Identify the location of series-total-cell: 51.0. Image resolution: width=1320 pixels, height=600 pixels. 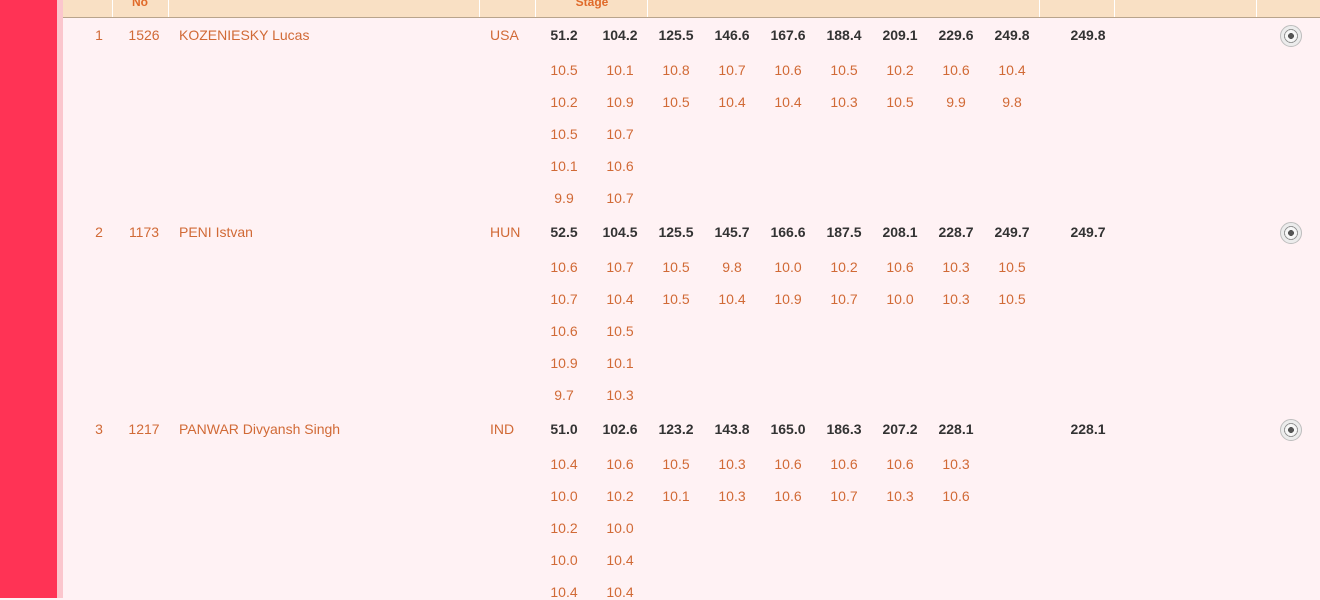
(564, 429).